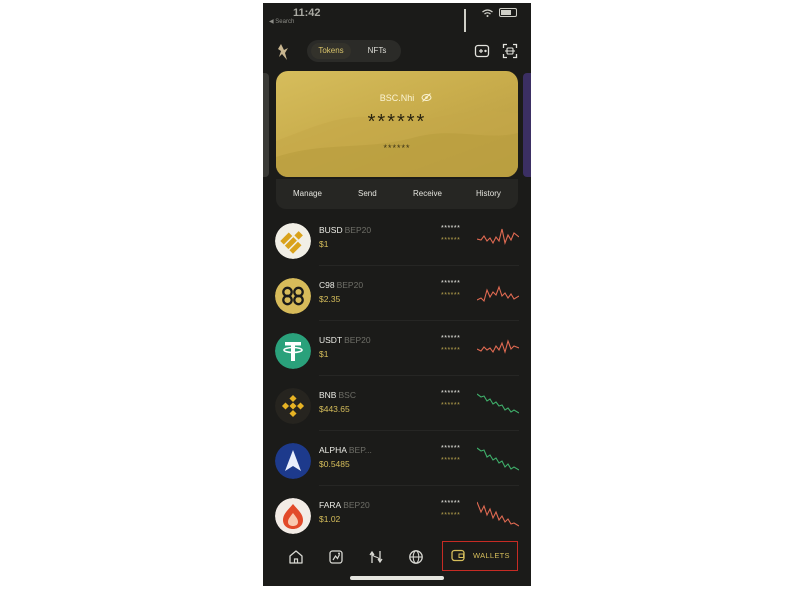 This screenshot has width=800, height=605. Describe the element at coordinates (458, 555) in the screenshot. I see `wallet-icon` at that location.